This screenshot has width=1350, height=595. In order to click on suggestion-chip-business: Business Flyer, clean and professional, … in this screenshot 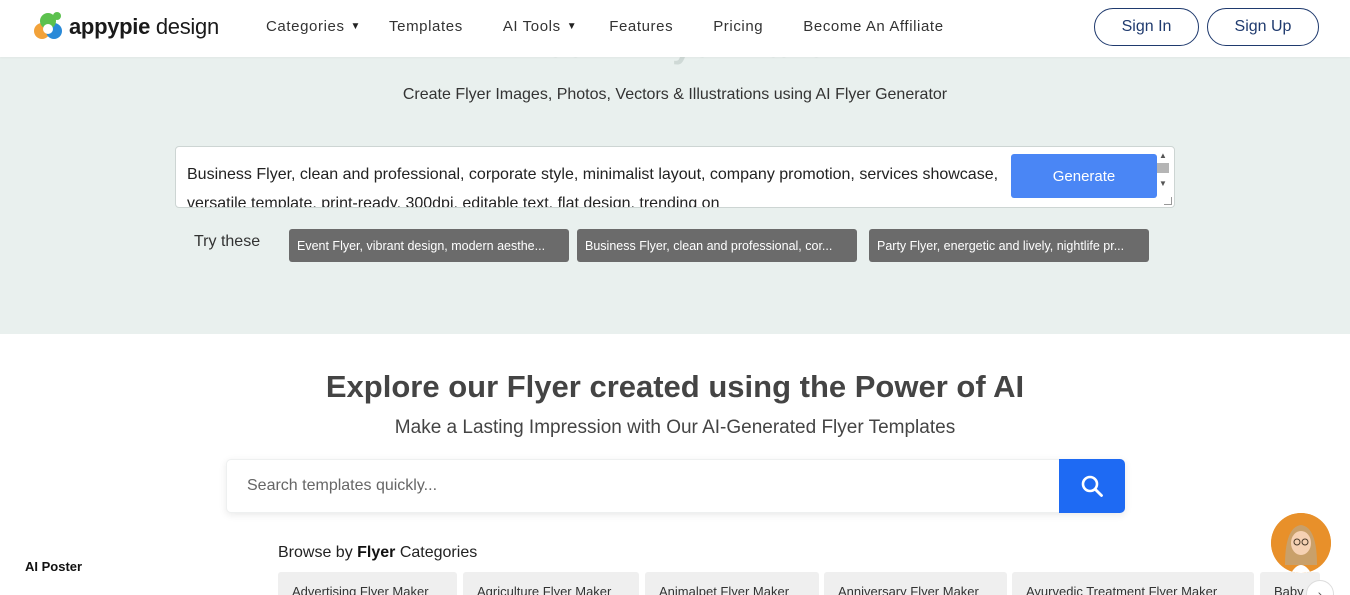, I will do `click(717, 245)`.